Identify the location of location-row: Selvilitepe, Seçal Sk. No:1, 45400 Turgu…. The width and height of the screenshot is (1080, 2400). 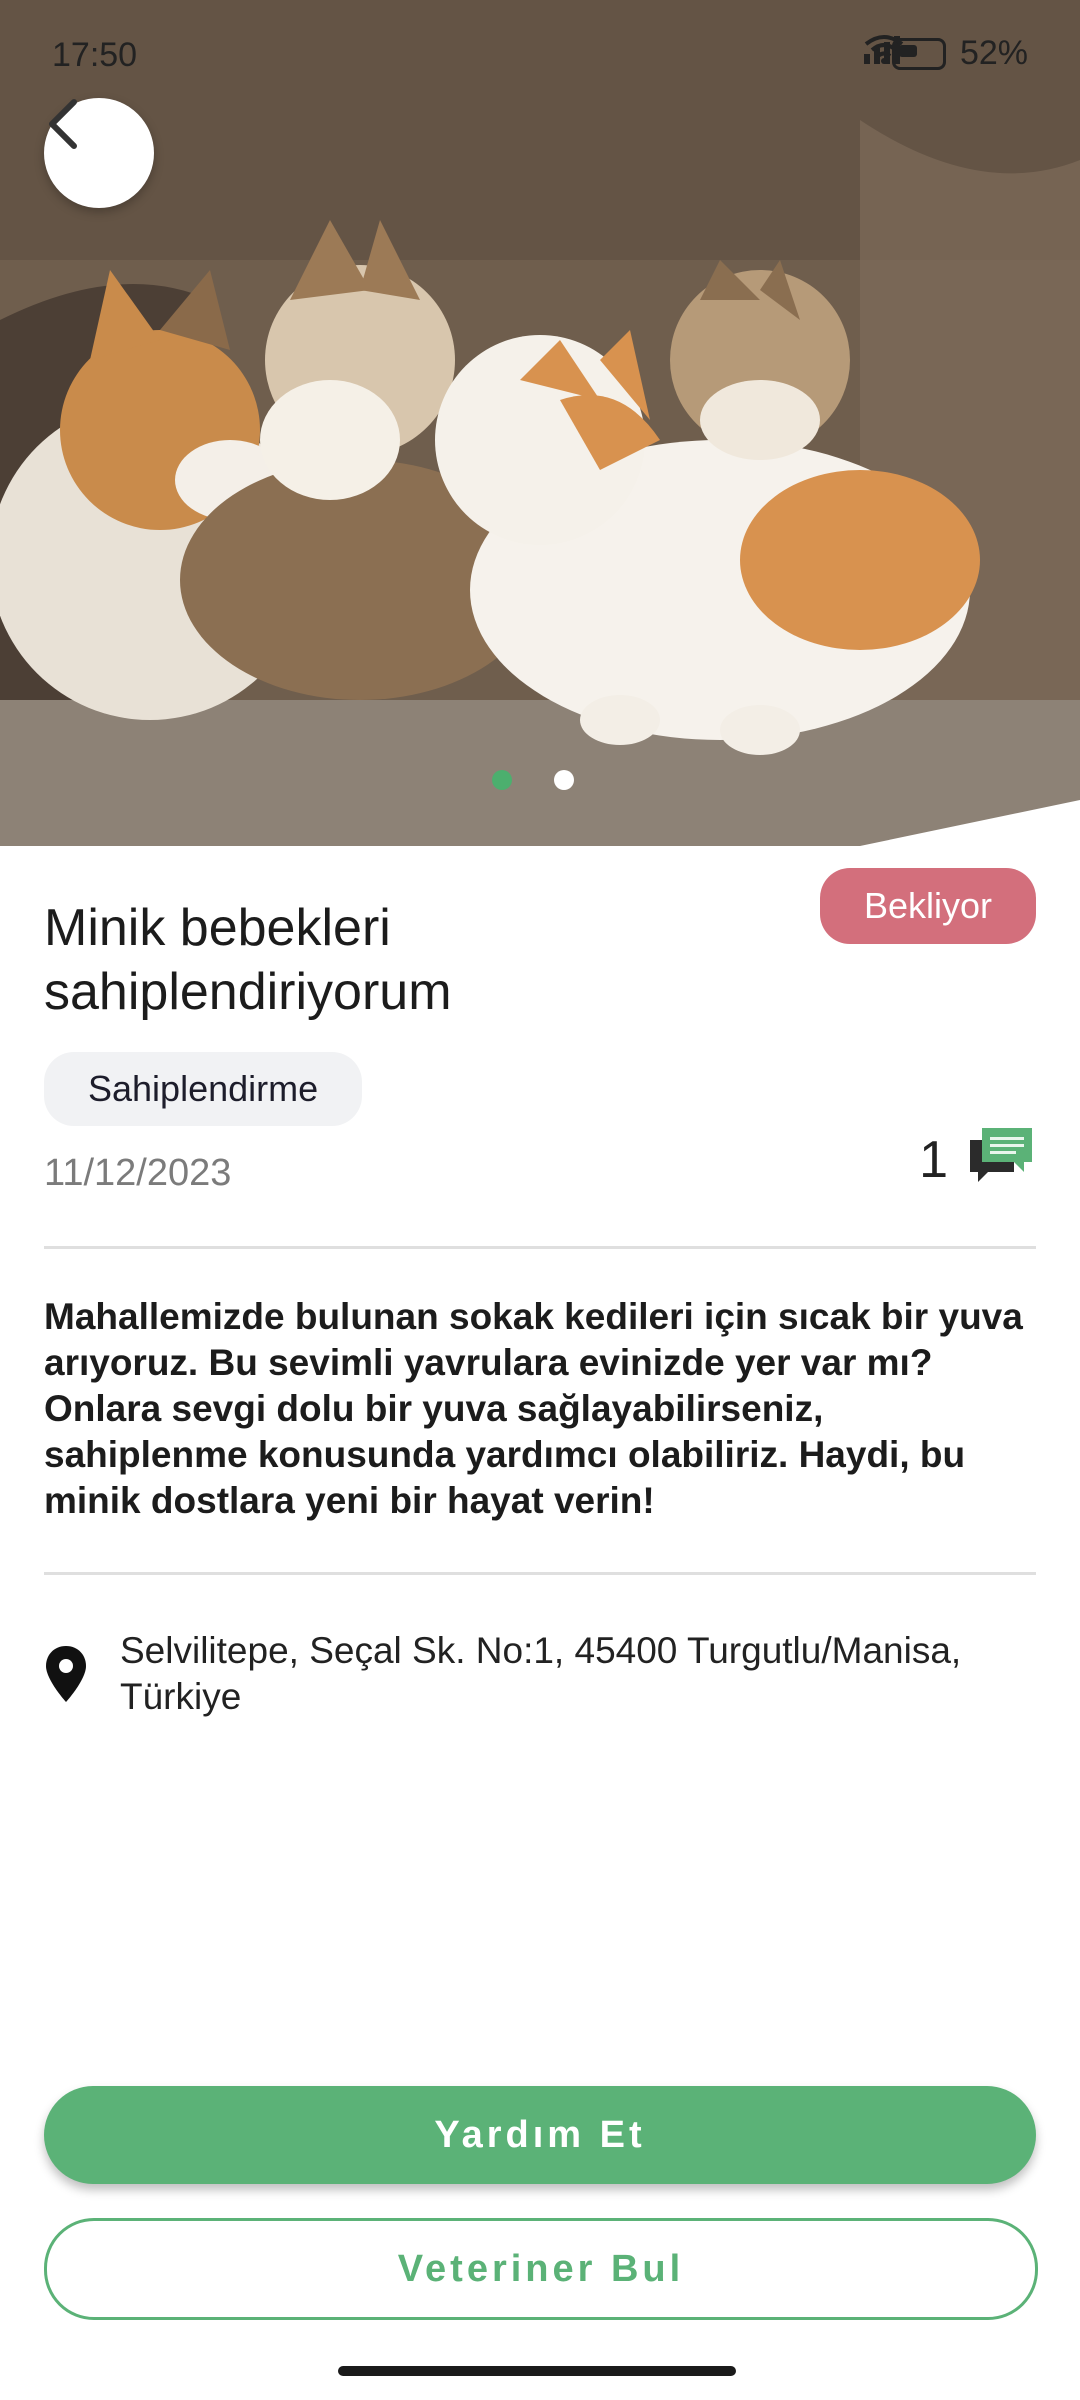
(540, 1674).